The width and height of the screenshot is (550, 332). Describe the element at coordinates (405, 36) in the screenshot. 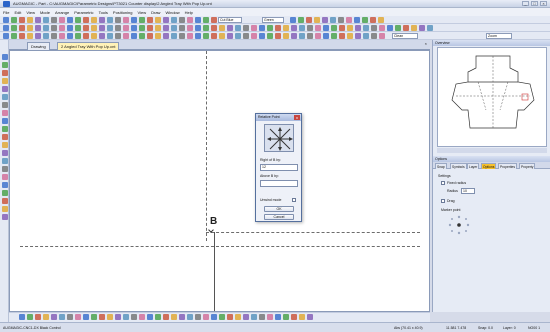

I see `clean-combo: Clean` at that location.